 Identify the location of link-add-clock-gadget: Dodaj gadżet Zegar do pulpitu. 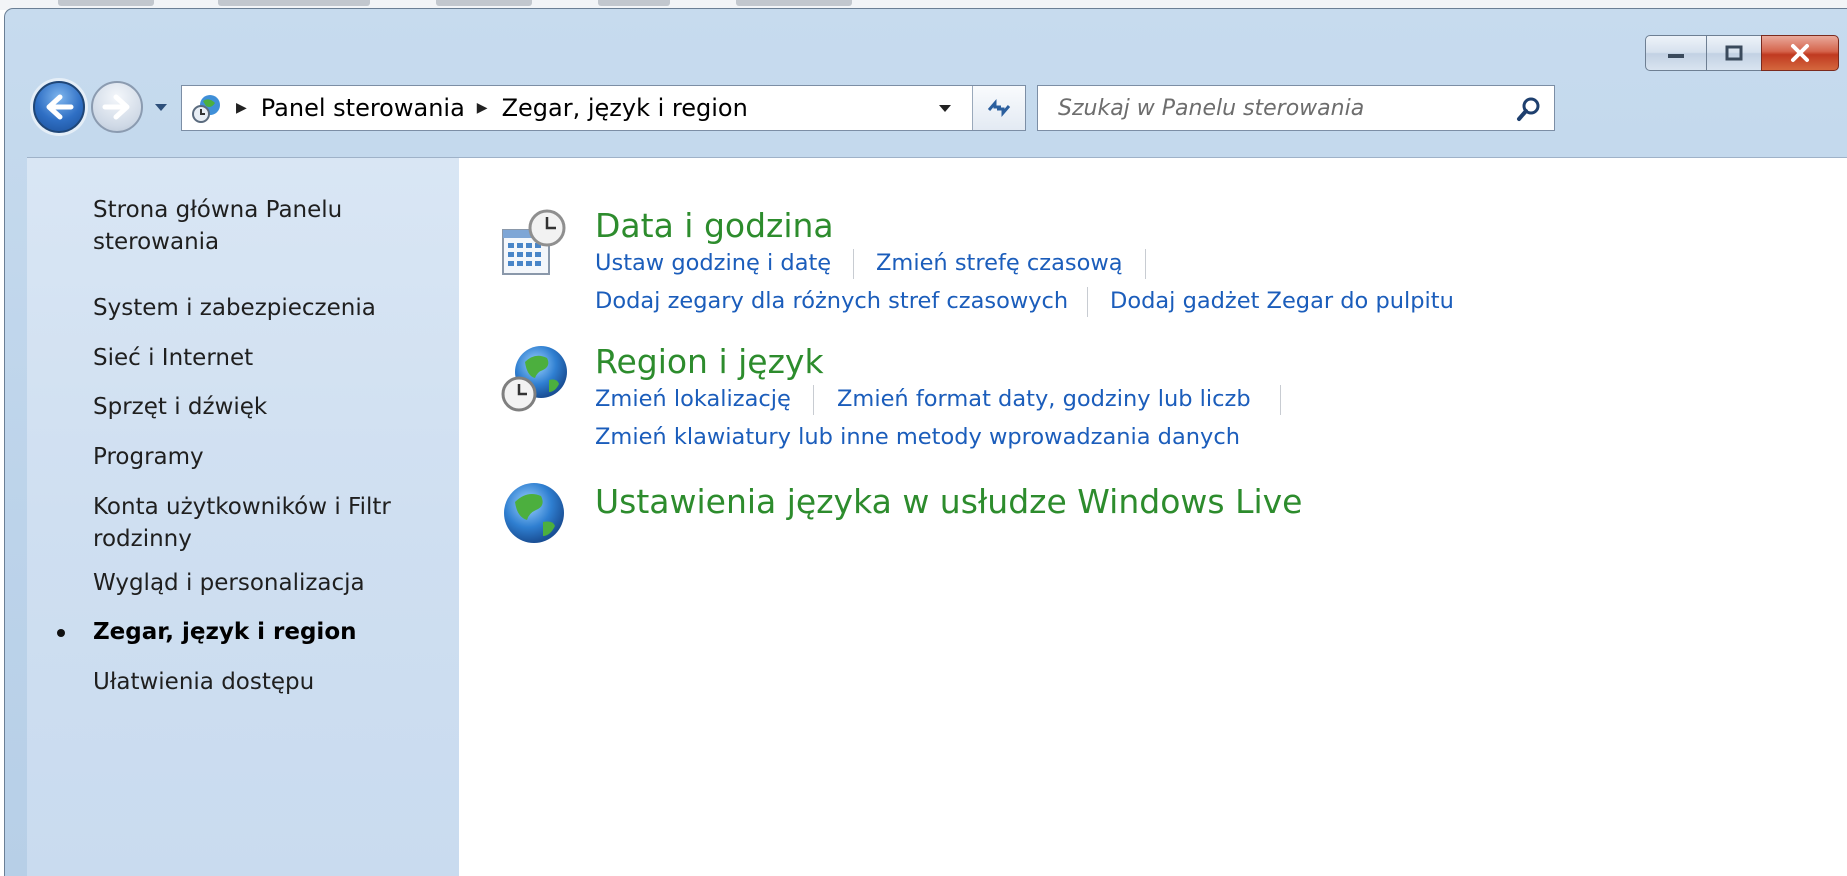
(1282, 301).